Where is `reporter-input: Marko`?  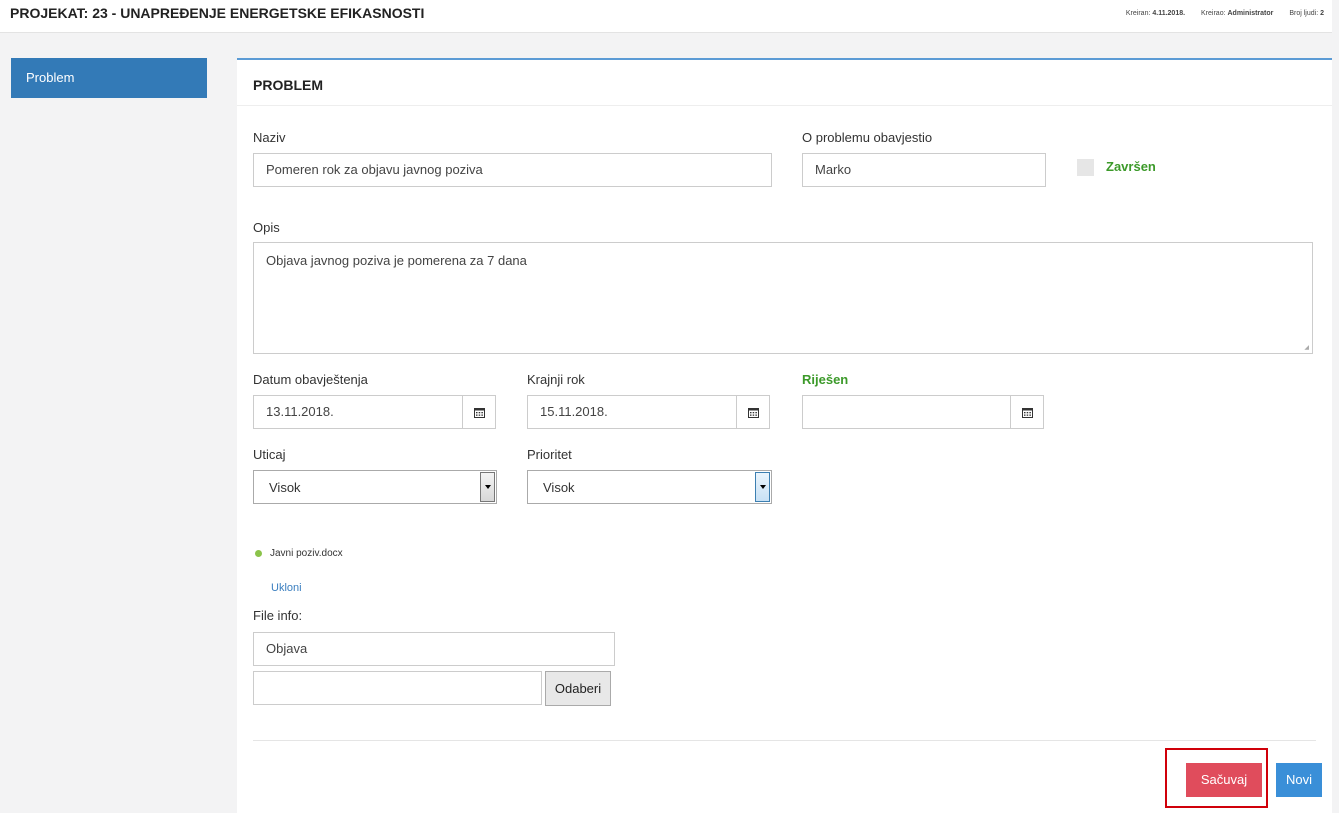
reporter-input: Marko is located at coordinates (924, 170).